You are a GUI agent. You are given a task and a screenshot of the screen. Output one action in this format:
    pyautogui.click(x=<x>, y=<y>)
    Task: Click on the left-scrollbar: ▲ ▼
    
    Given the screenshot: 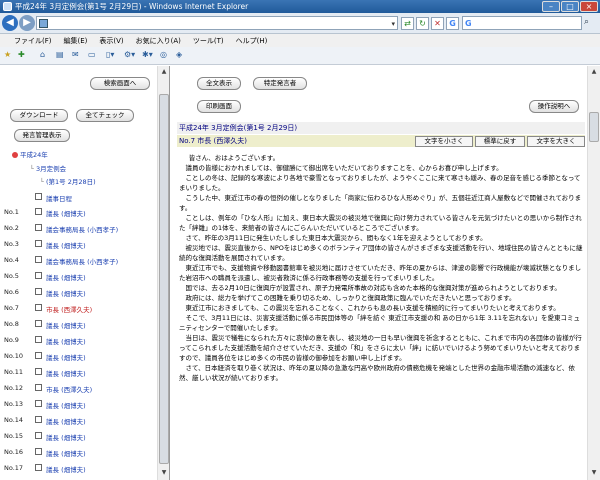 What is the action you would take?
    pyautogui.click(x=163, y=273)
    